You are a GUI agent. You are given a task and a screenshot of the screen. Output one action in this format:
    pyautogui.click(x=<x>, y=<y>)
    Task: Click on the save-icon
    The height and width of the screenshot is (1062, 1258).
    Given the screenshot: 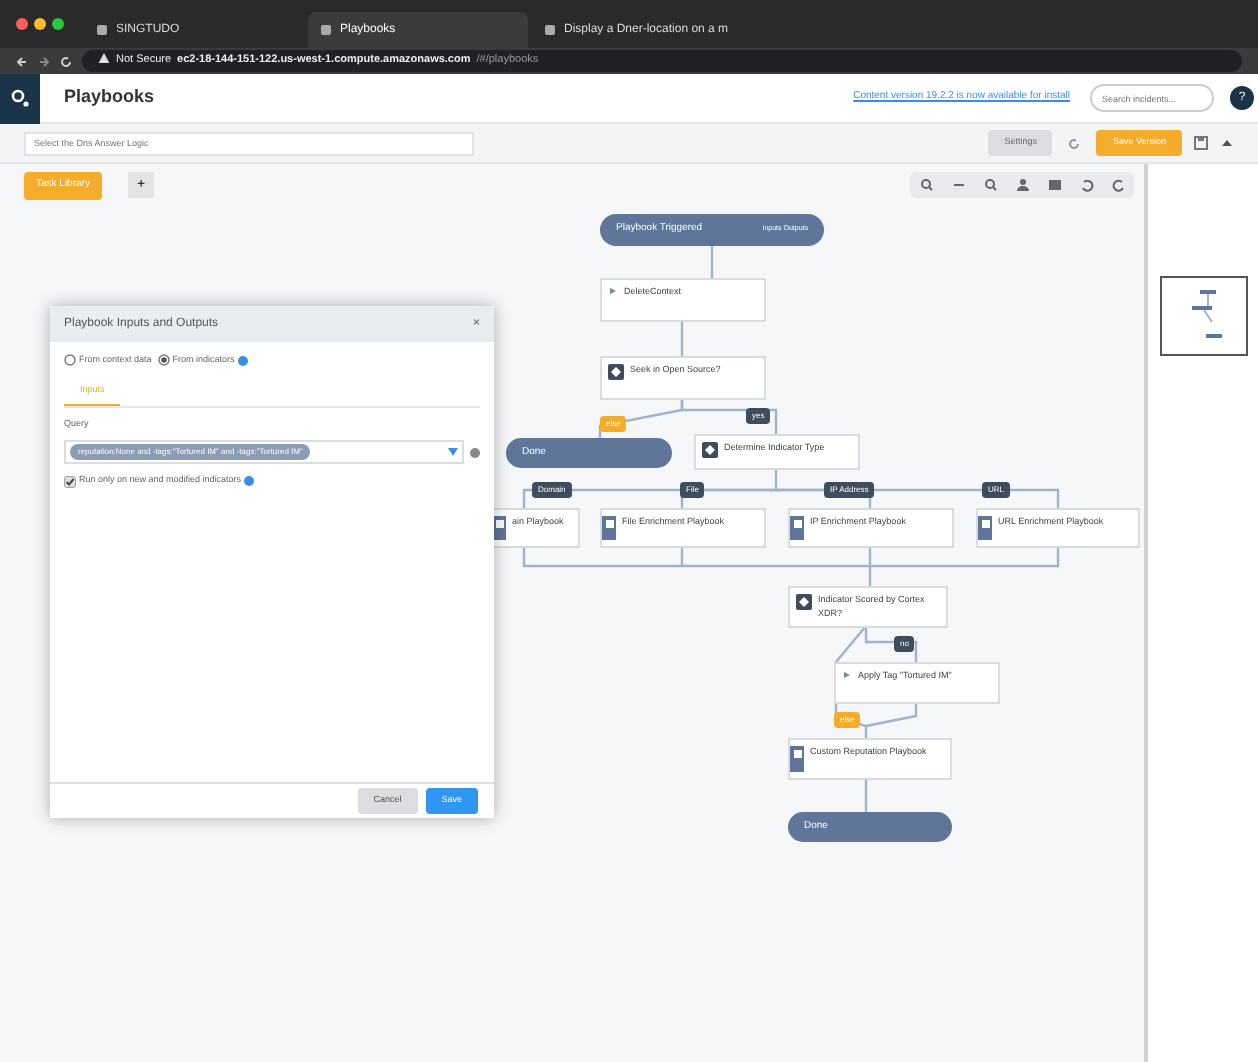 What is the action you would take?
    pyautogui.click(x=1201, y=143)
    